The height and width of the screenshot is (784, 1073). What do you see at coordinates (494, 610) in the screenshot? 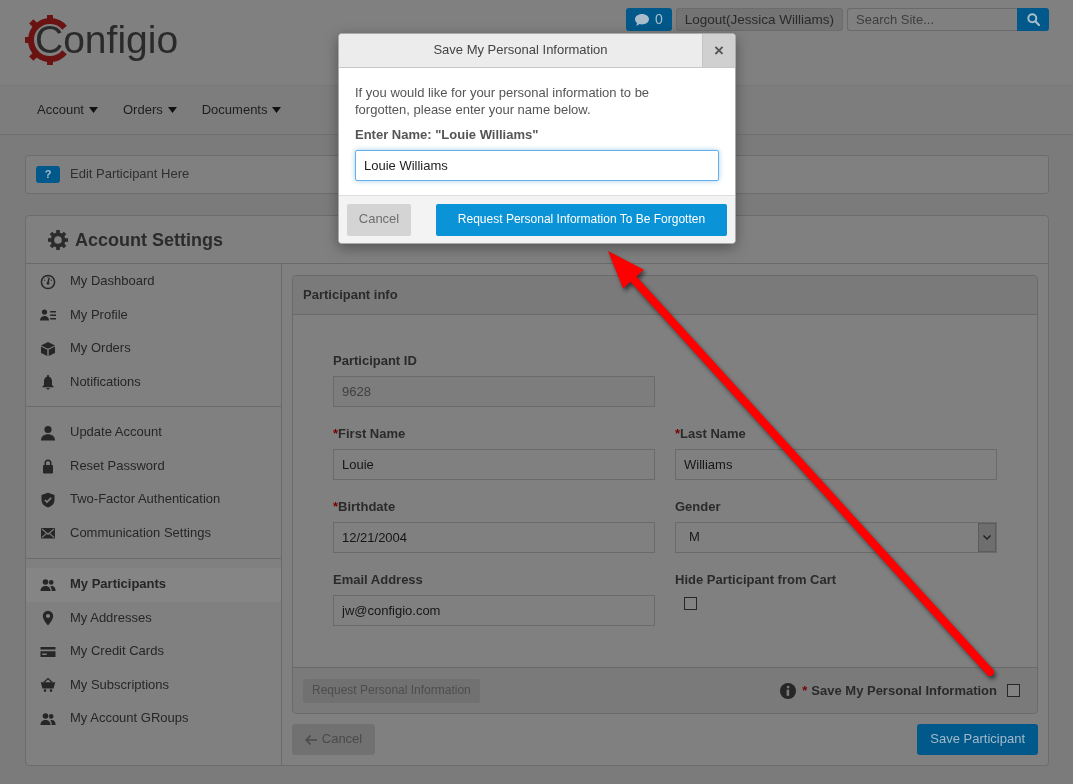
I see `input-field: jw@configio.com` at bounding box center [494, 610].